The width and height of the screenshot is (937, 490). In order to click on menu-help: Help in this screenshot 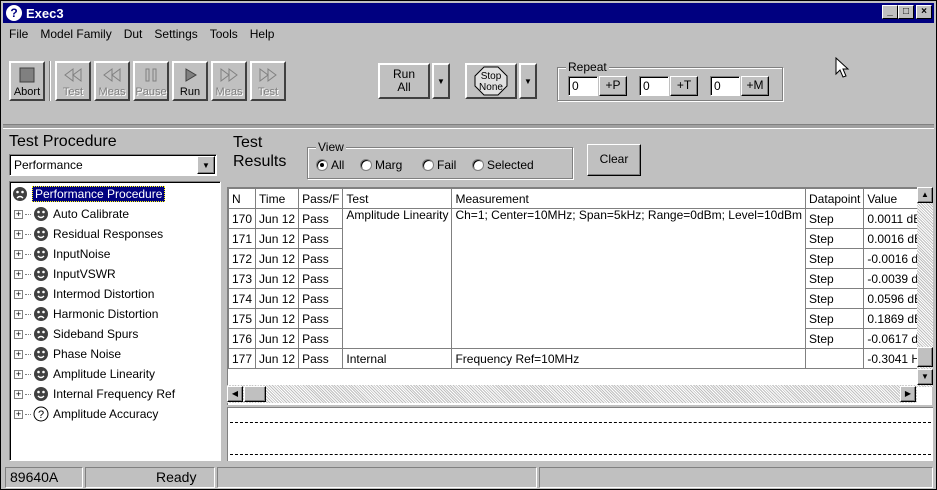, I will do `click(262, 34)`.